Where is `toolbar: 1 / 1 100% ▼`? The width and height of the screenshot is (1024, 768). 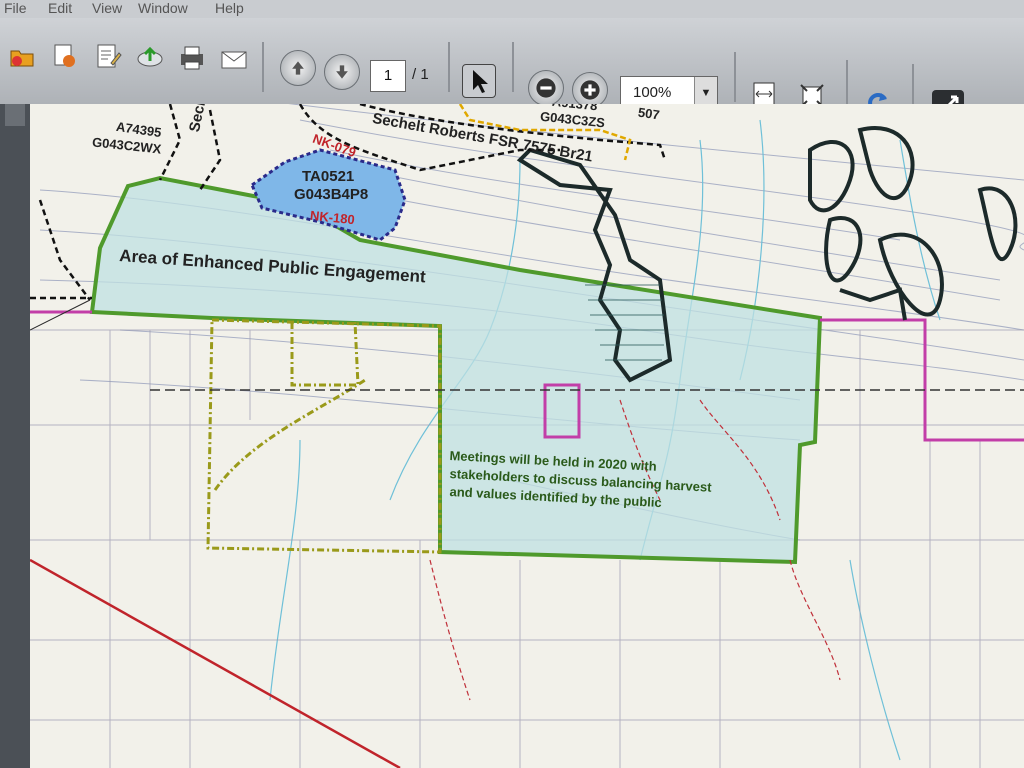 toolbar: 1 / 1 100% ▼ is located at coordinates (512, 70).